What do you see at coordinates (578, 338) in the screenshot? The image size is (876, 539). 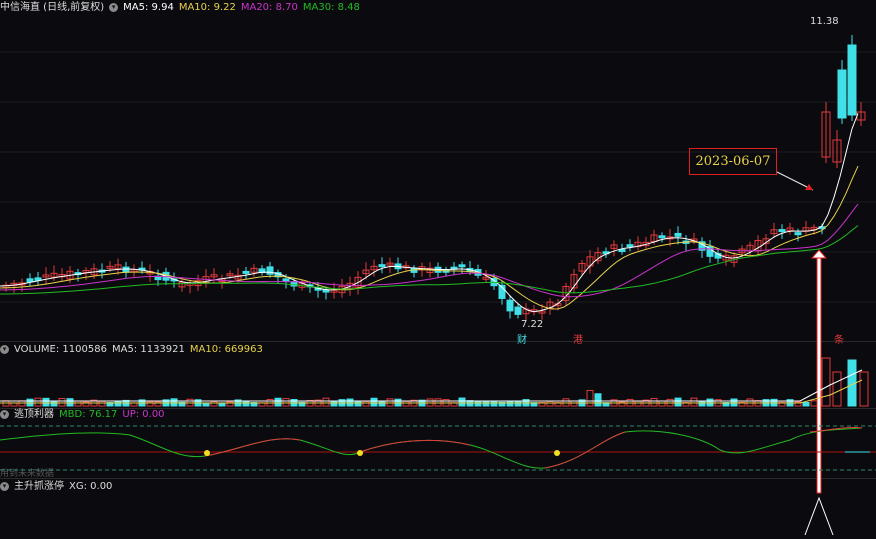 I see `event-tag-hk: 港` at bounding box center [578, 338].